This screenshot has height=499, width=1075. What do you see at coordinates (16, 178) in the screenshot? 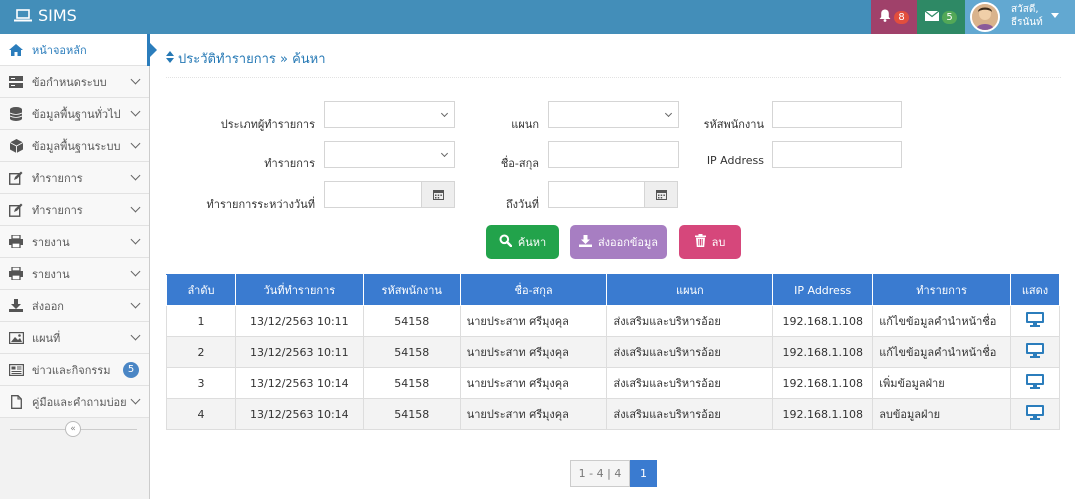
I see `edit-icon` at bounding box center [16, 178].